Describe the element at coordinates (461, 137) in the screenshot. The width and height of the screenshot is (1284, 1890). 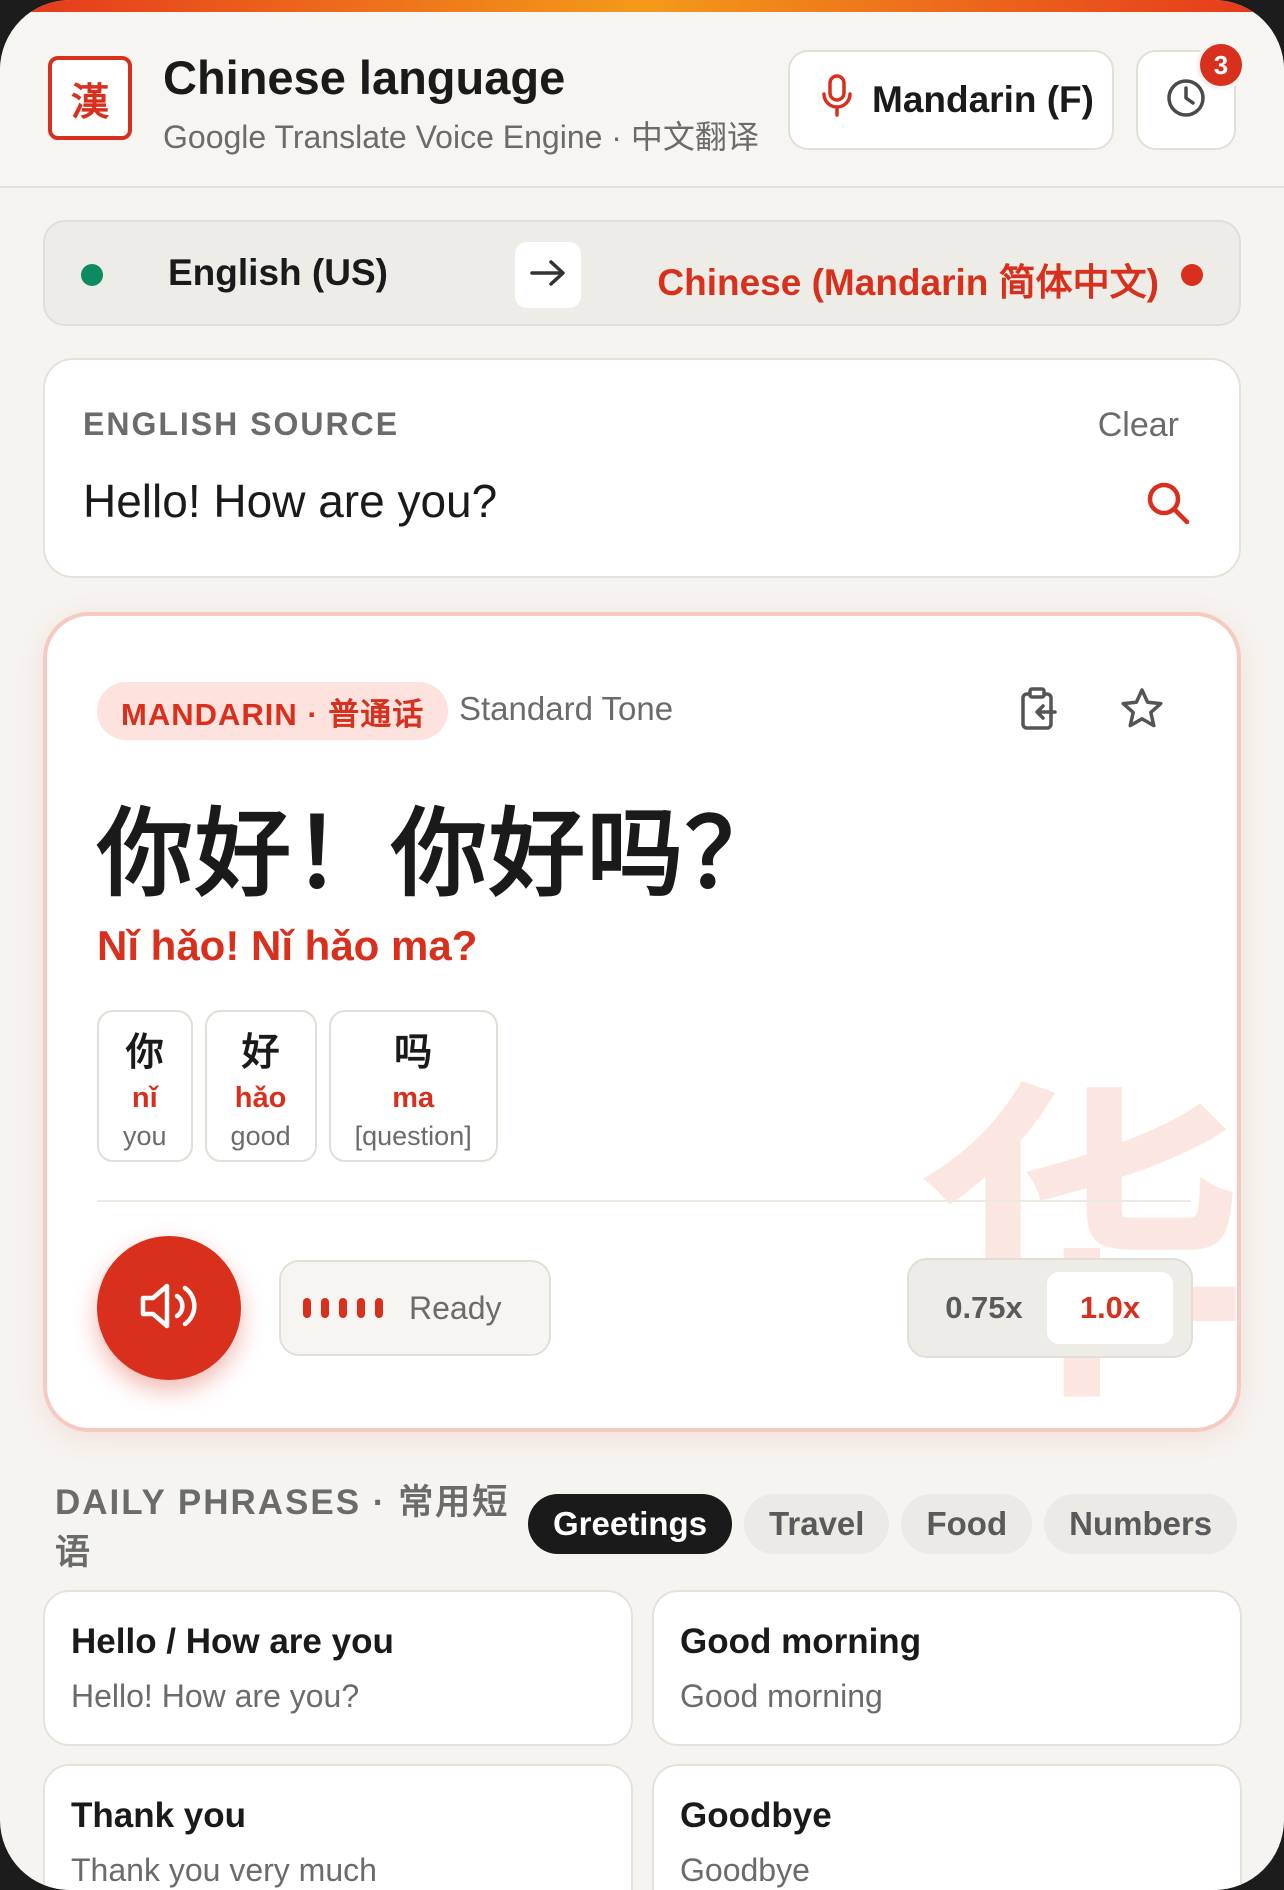
I see `app-subtitle: Google Translate Voice Engine · 中文翻译` at that location.